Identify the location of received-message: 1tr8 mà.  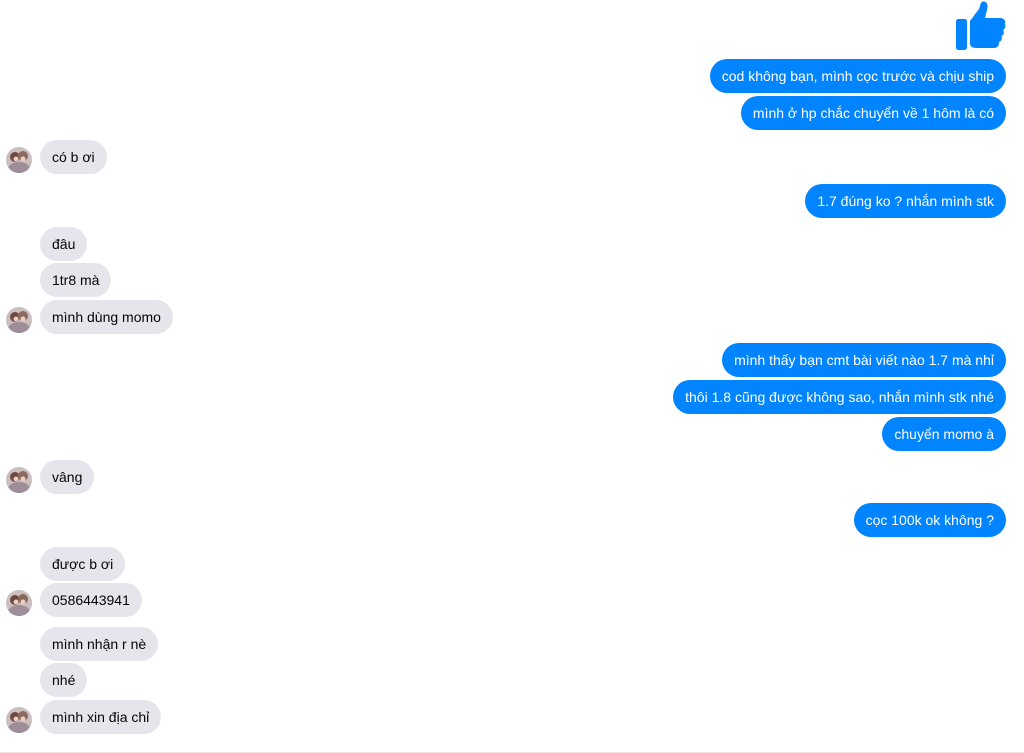
(76, 280).